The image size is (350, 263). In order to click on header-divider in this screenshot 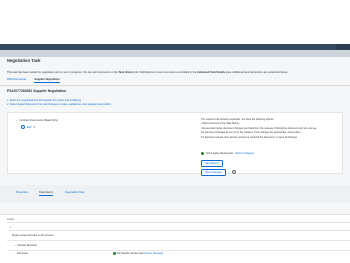, I will do `click(175, 85)`.